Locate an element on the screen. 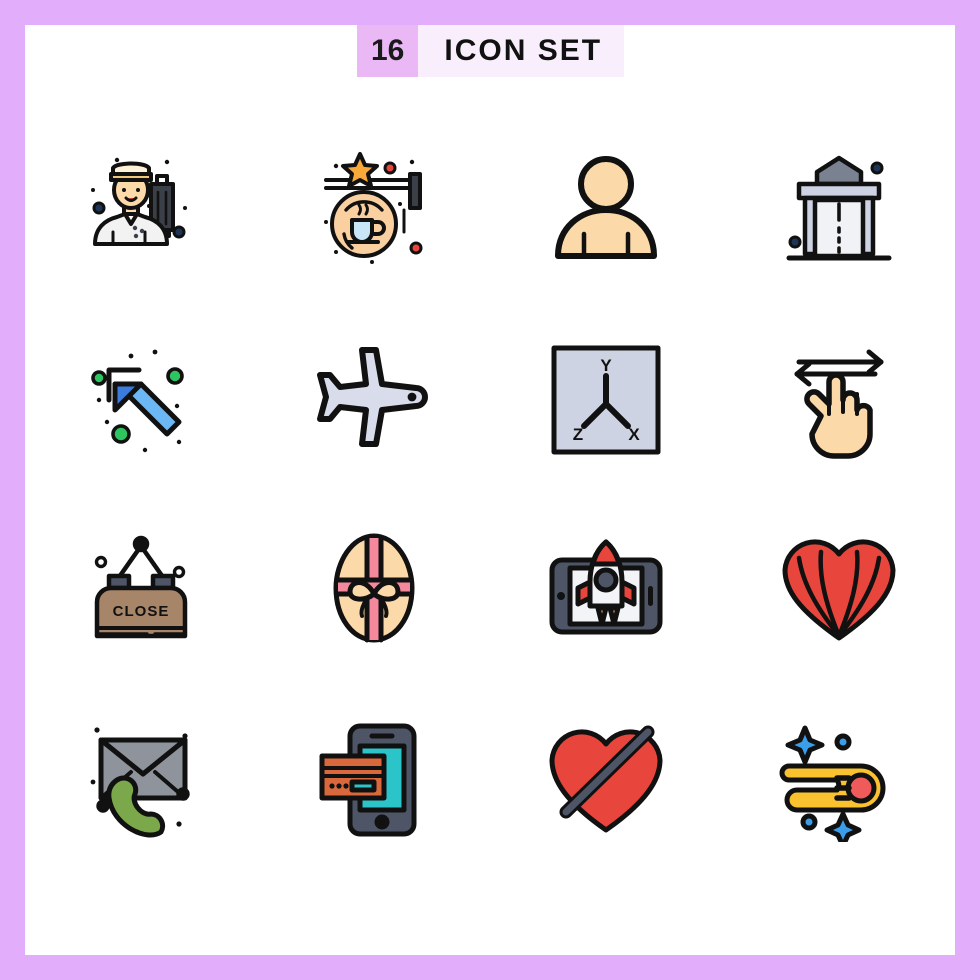 This screenshot has width=980, height=980. arrow-up-left-icon is located at coordinates (138, 401).